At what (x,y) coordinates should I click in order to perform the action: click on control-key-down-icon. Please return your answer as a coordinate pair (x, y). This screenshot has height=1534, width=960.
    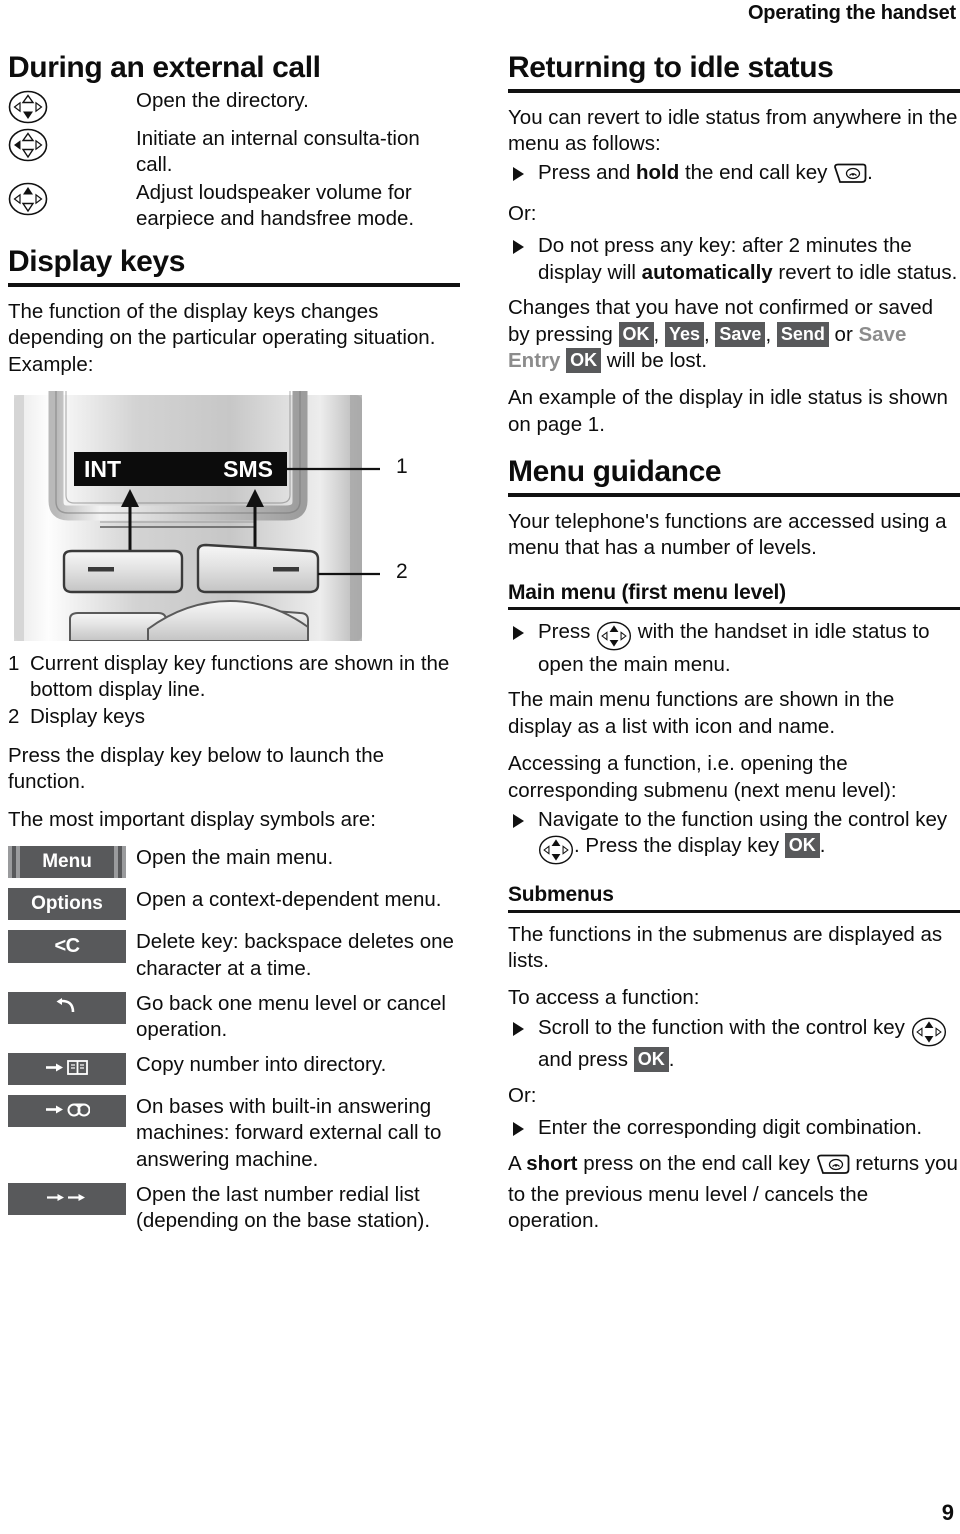
    Looking at the image, I should click on (28, 107).